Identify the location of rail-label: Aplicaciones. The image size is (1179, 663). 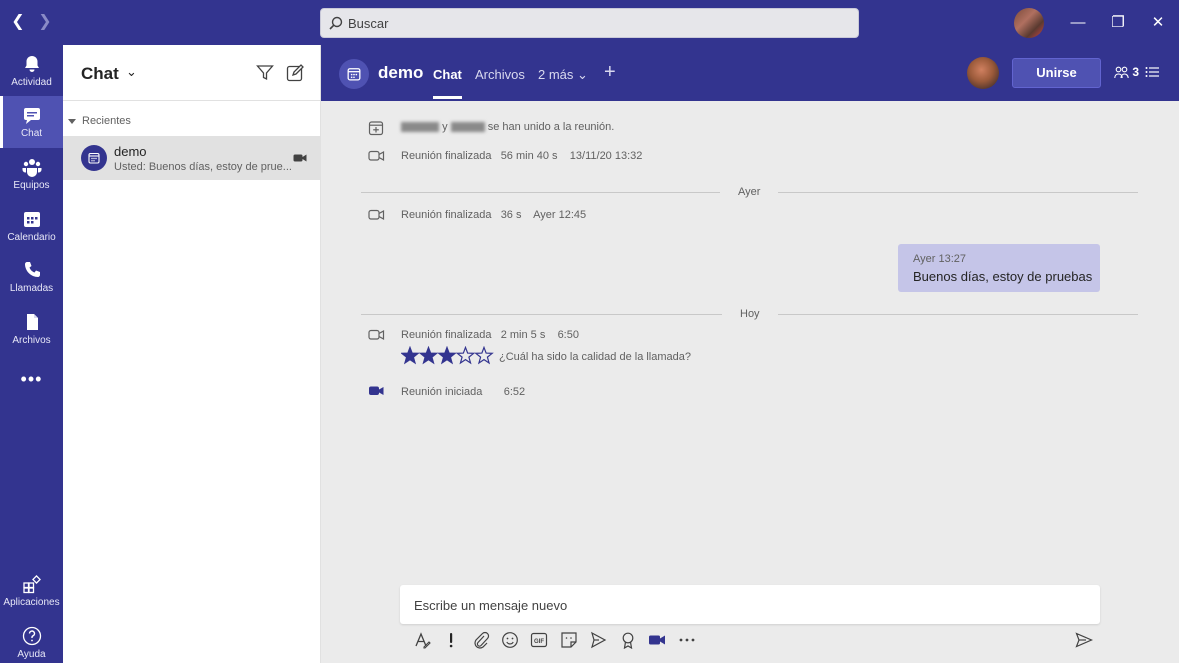
(31, 602).